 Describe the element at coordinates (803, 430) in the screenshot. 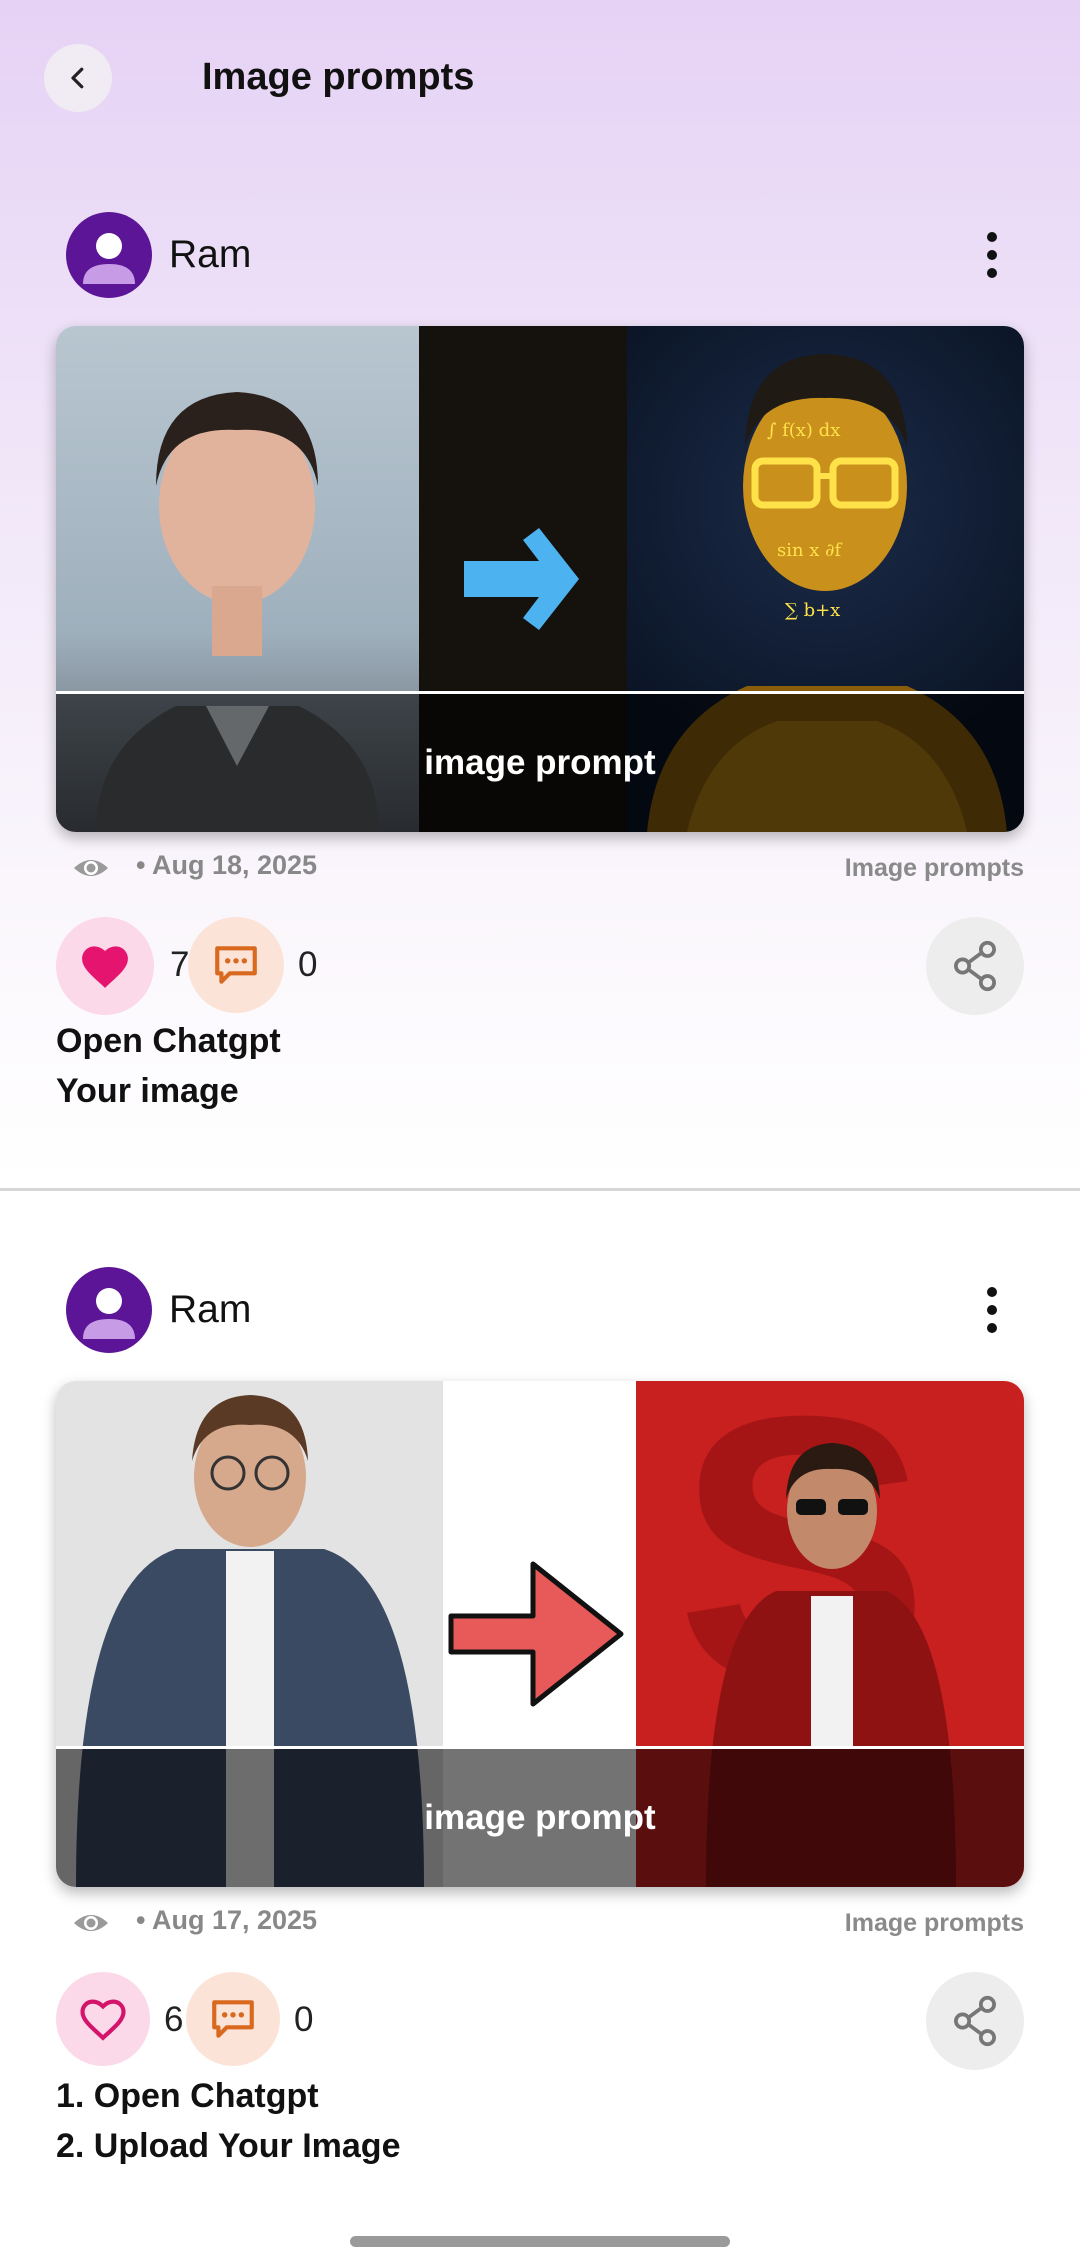

I see `svg-text: ∫ f(x) dx` at that location.